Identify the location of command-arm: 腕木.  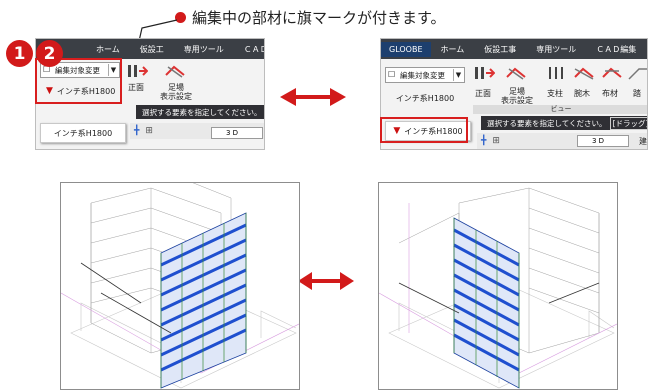
(582, 93).